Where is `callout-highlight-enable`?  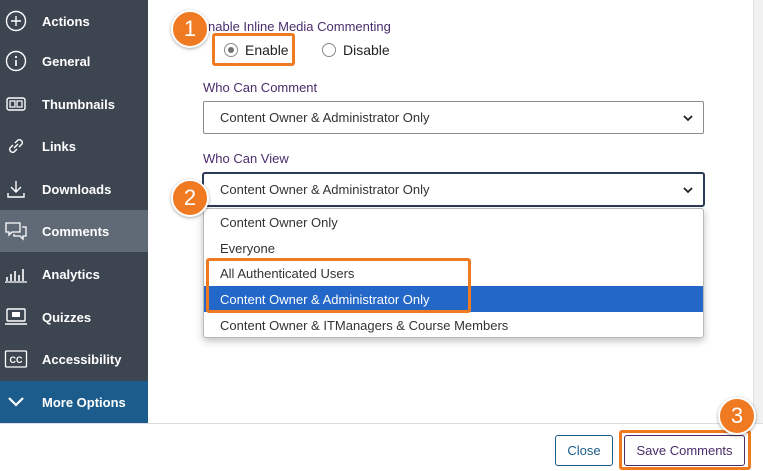 callout-highlight-enable is located at coordinates (253, 49).